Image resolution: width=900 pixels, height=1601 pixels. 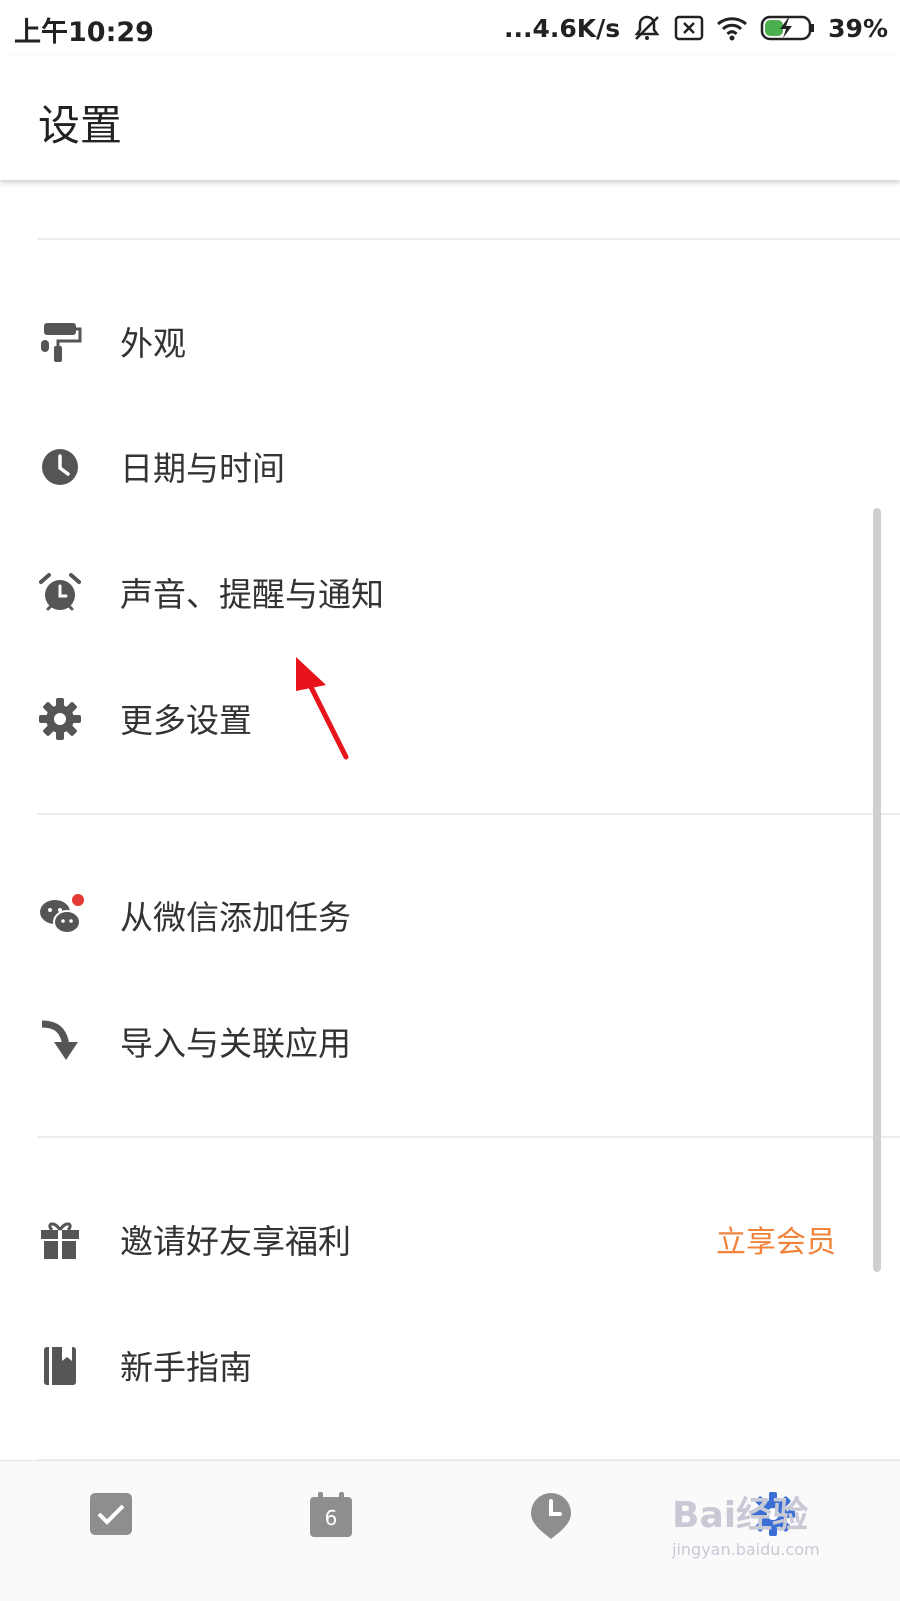 What do you see at coordinates (60, 1042) in the screenshot?
I see `import-arrow-icon` at bounding box center [60, 1042].